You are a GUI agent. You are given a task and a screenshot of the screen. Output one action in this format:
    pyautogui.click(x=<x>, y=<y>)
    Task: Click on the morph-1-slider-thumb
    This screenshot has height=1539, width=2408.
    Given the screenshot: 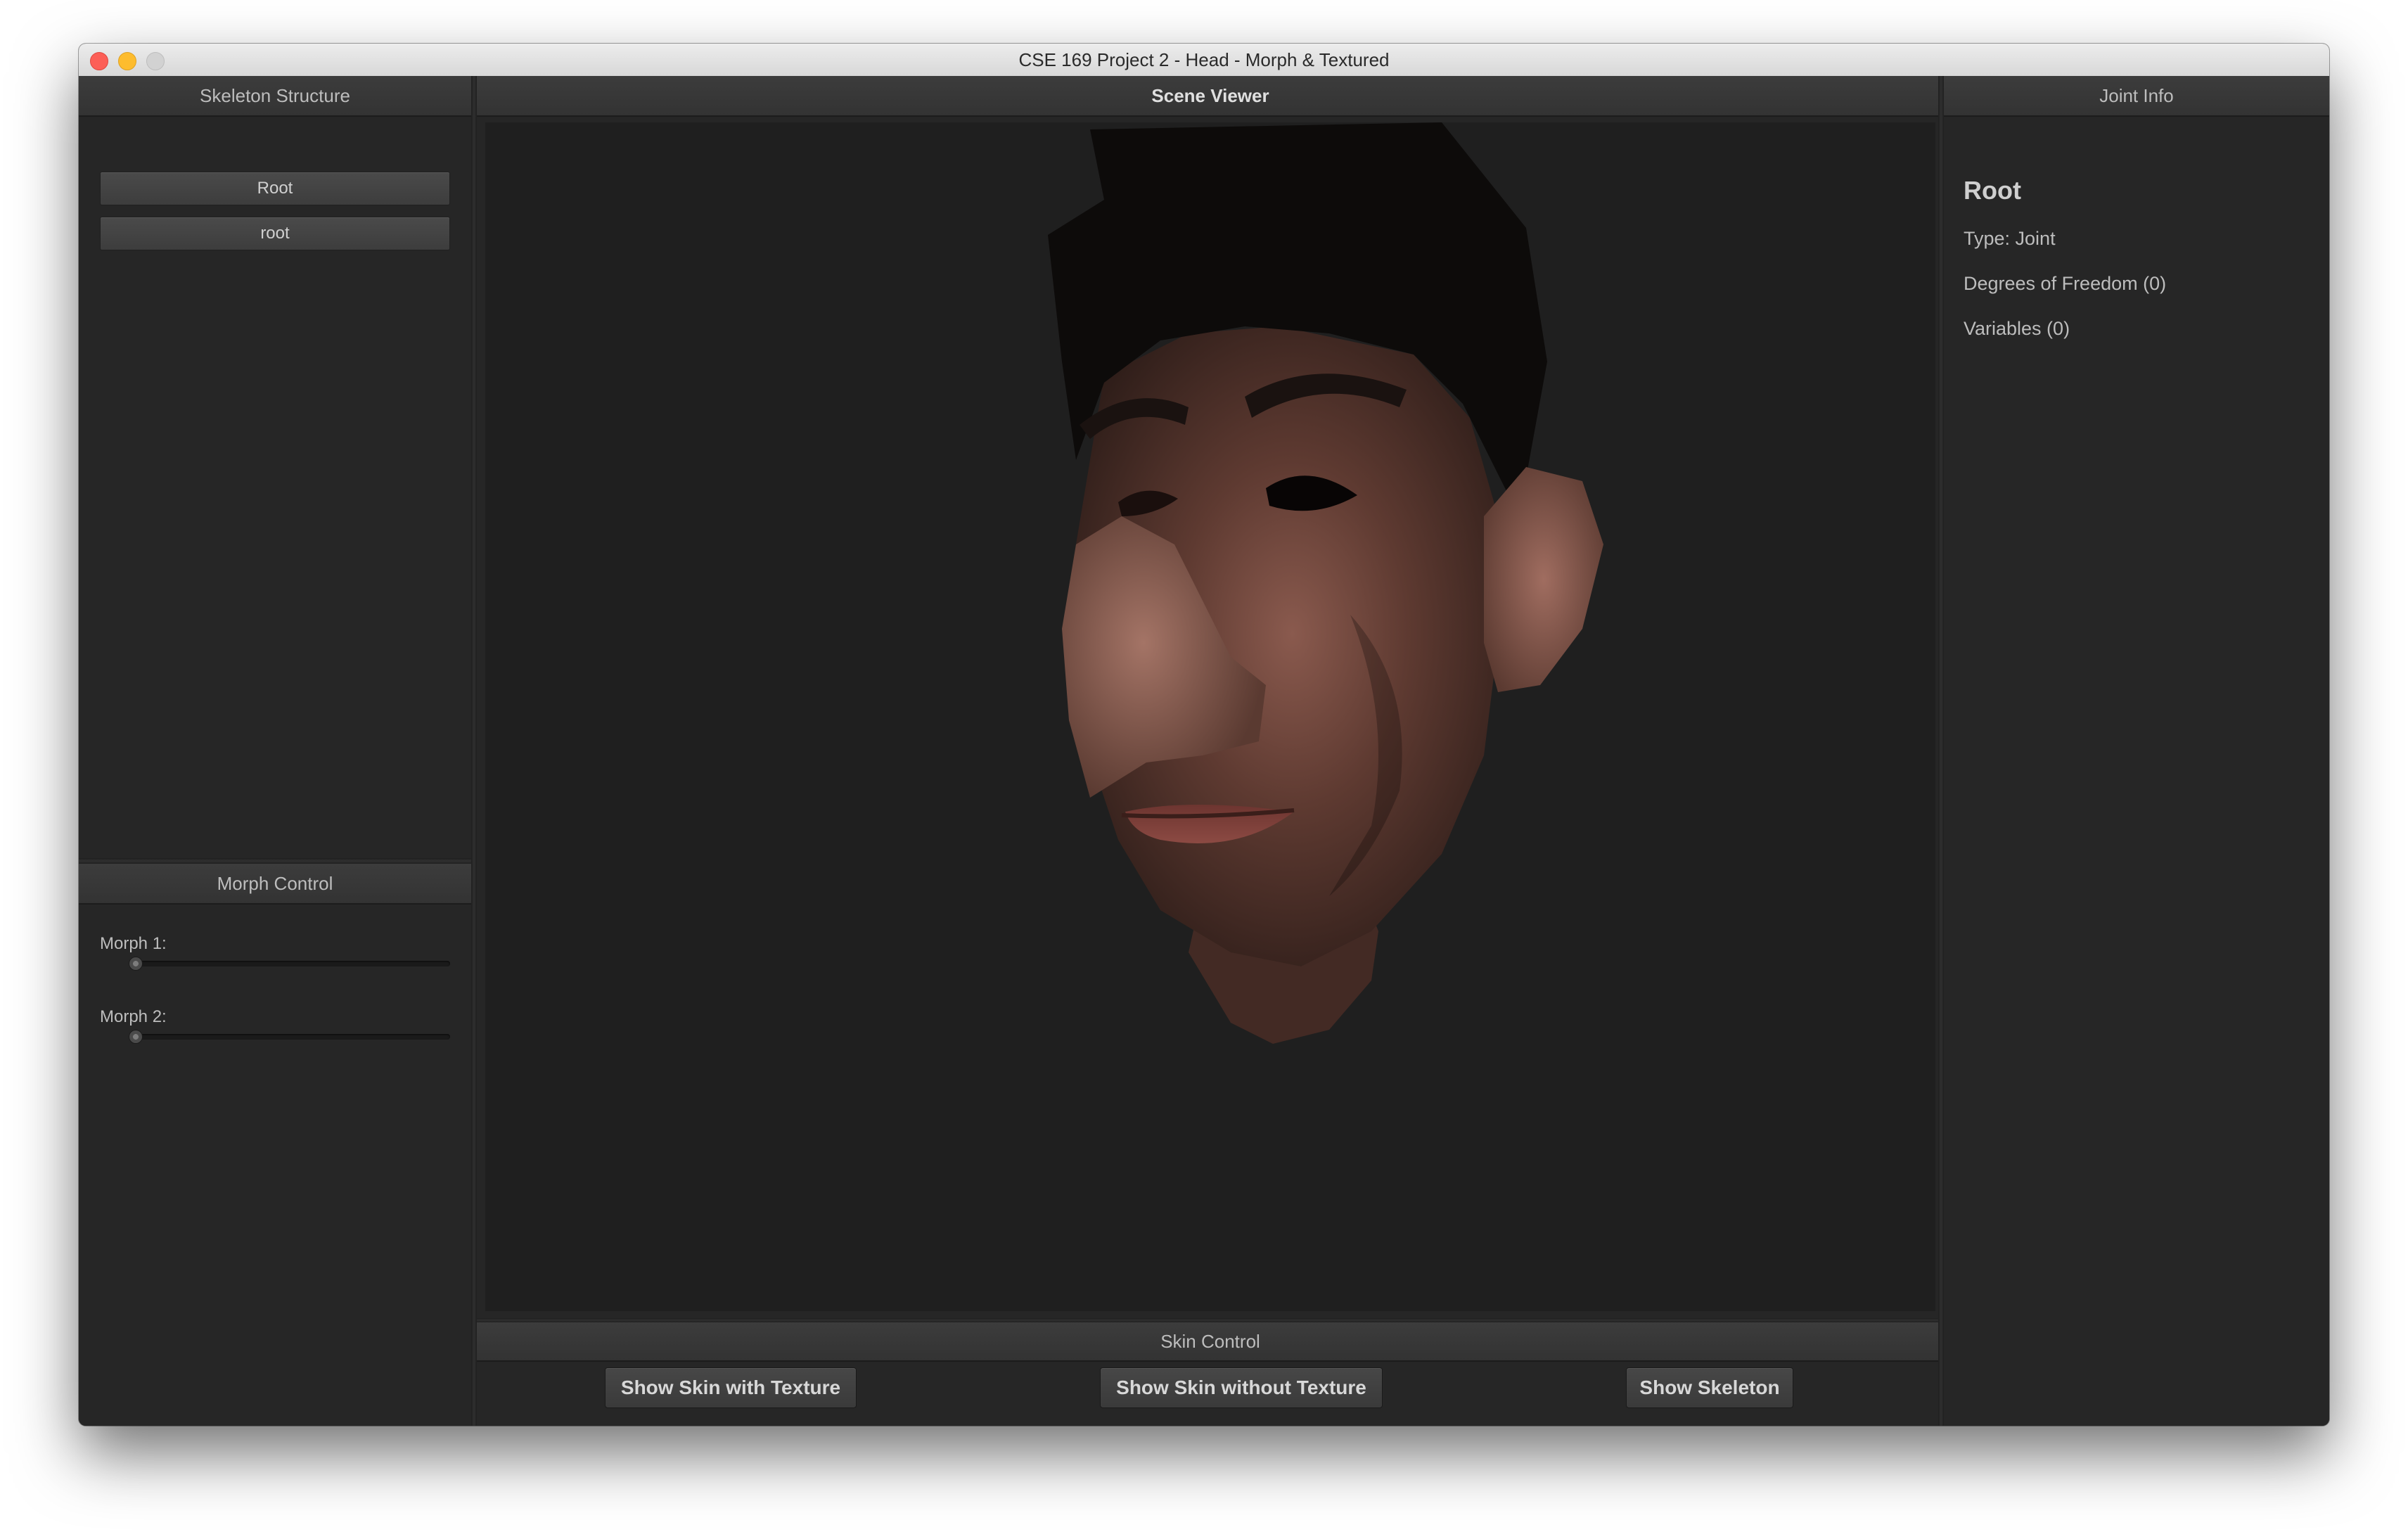 What is the action you would take?
    pyautogui.click(x=136, y=964)
    